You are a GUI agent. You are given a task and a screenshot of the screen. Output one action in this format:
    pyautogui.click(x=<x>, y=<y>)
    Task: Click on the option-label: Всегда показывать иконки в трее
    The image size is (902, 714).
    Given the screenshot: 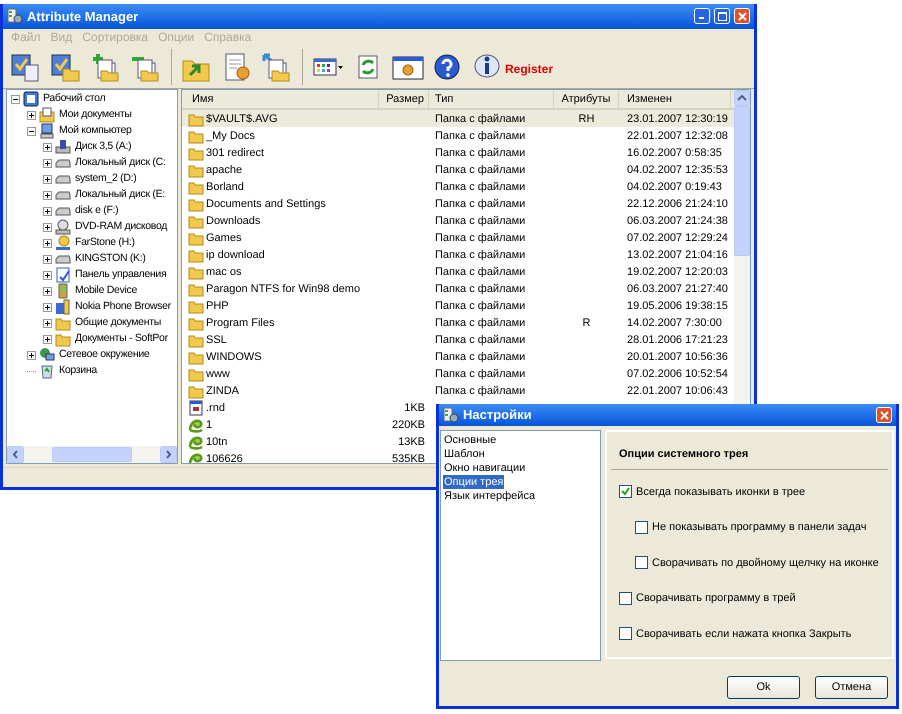 What is the action you would take?
    pyautogui.click(x=721, y=492)
    